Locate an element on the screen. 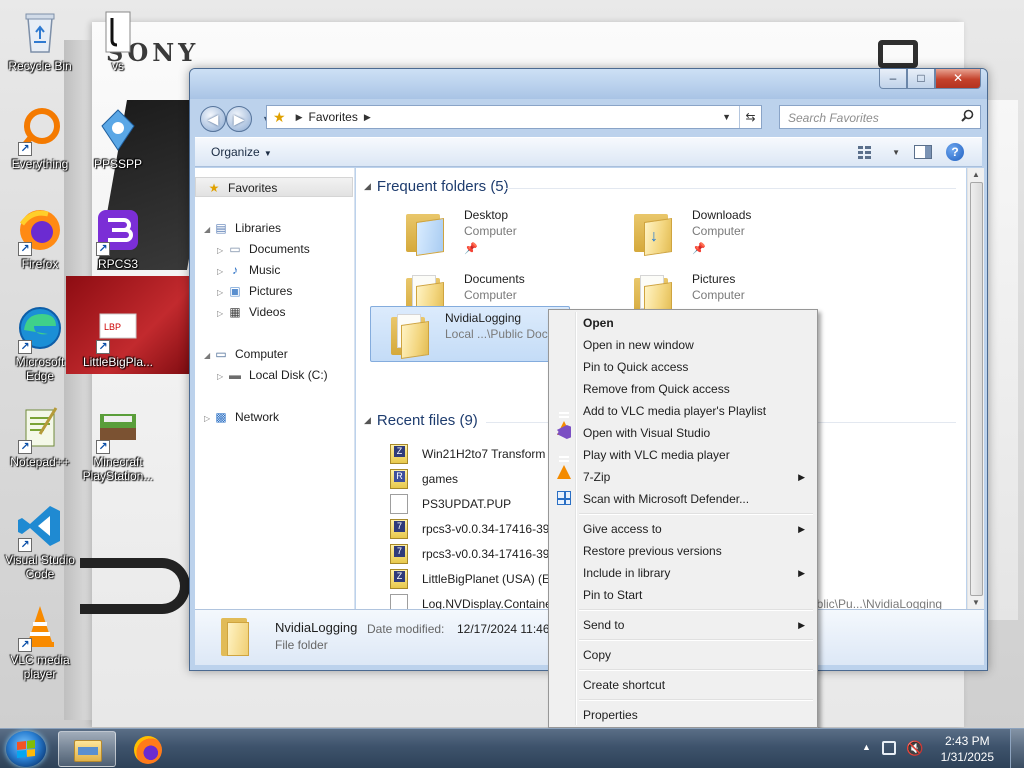 Image resolution: width=1024 pixels, height=768 pixels. taskbar: ▲ 🔇 2:43 PM 1/31/2025 is located at coordinates (512, 748).